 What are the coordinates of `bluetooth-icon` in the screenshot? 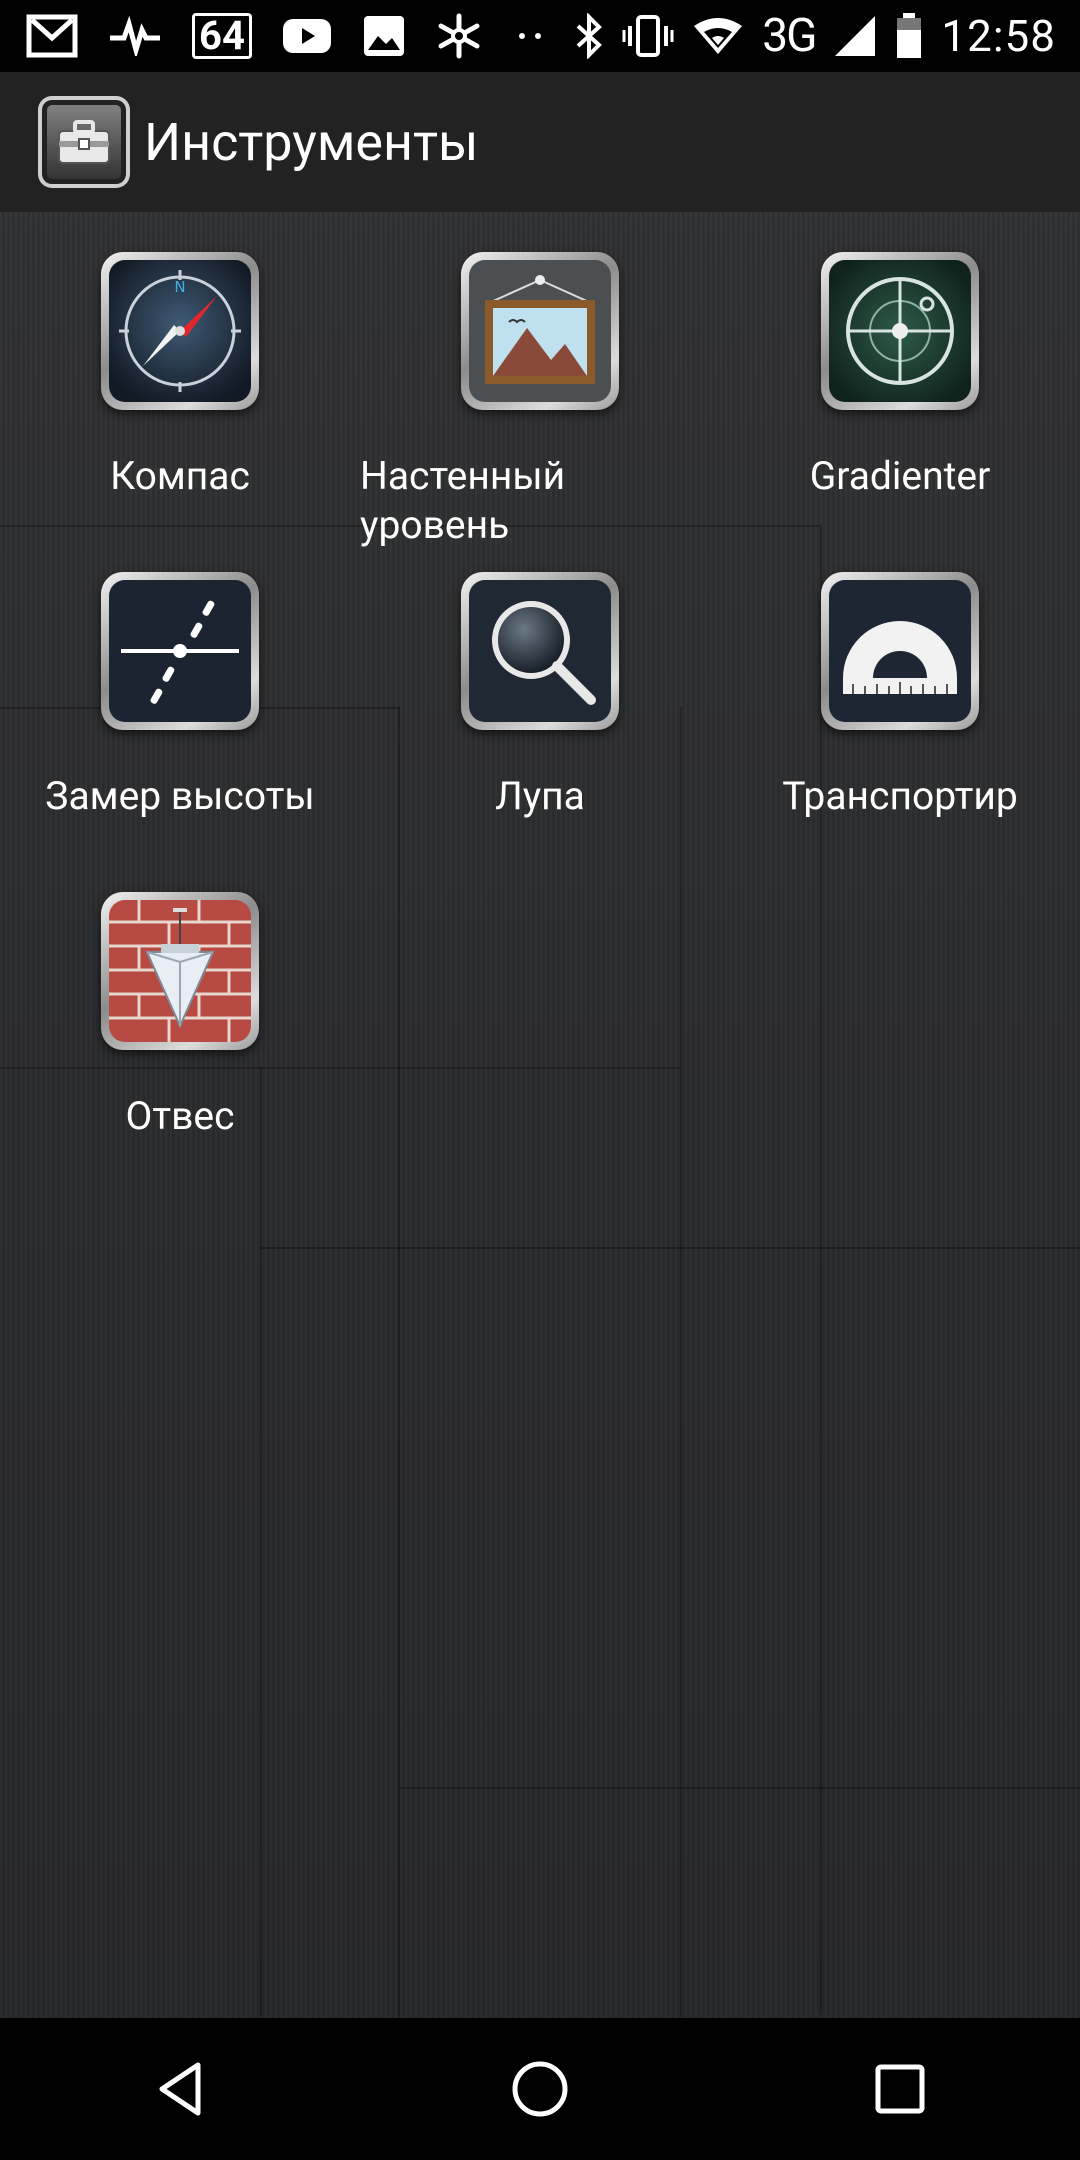 It's located at (589, 36).